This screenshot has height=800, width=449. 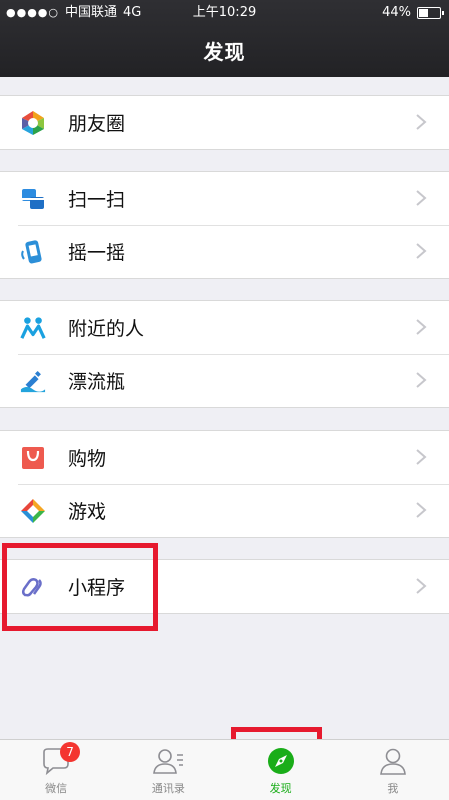 What do you see at coordinates (97, 382) in the screenshot?
I see `menu-item-label: 漂流瓶` at bounding box center [97, 382].